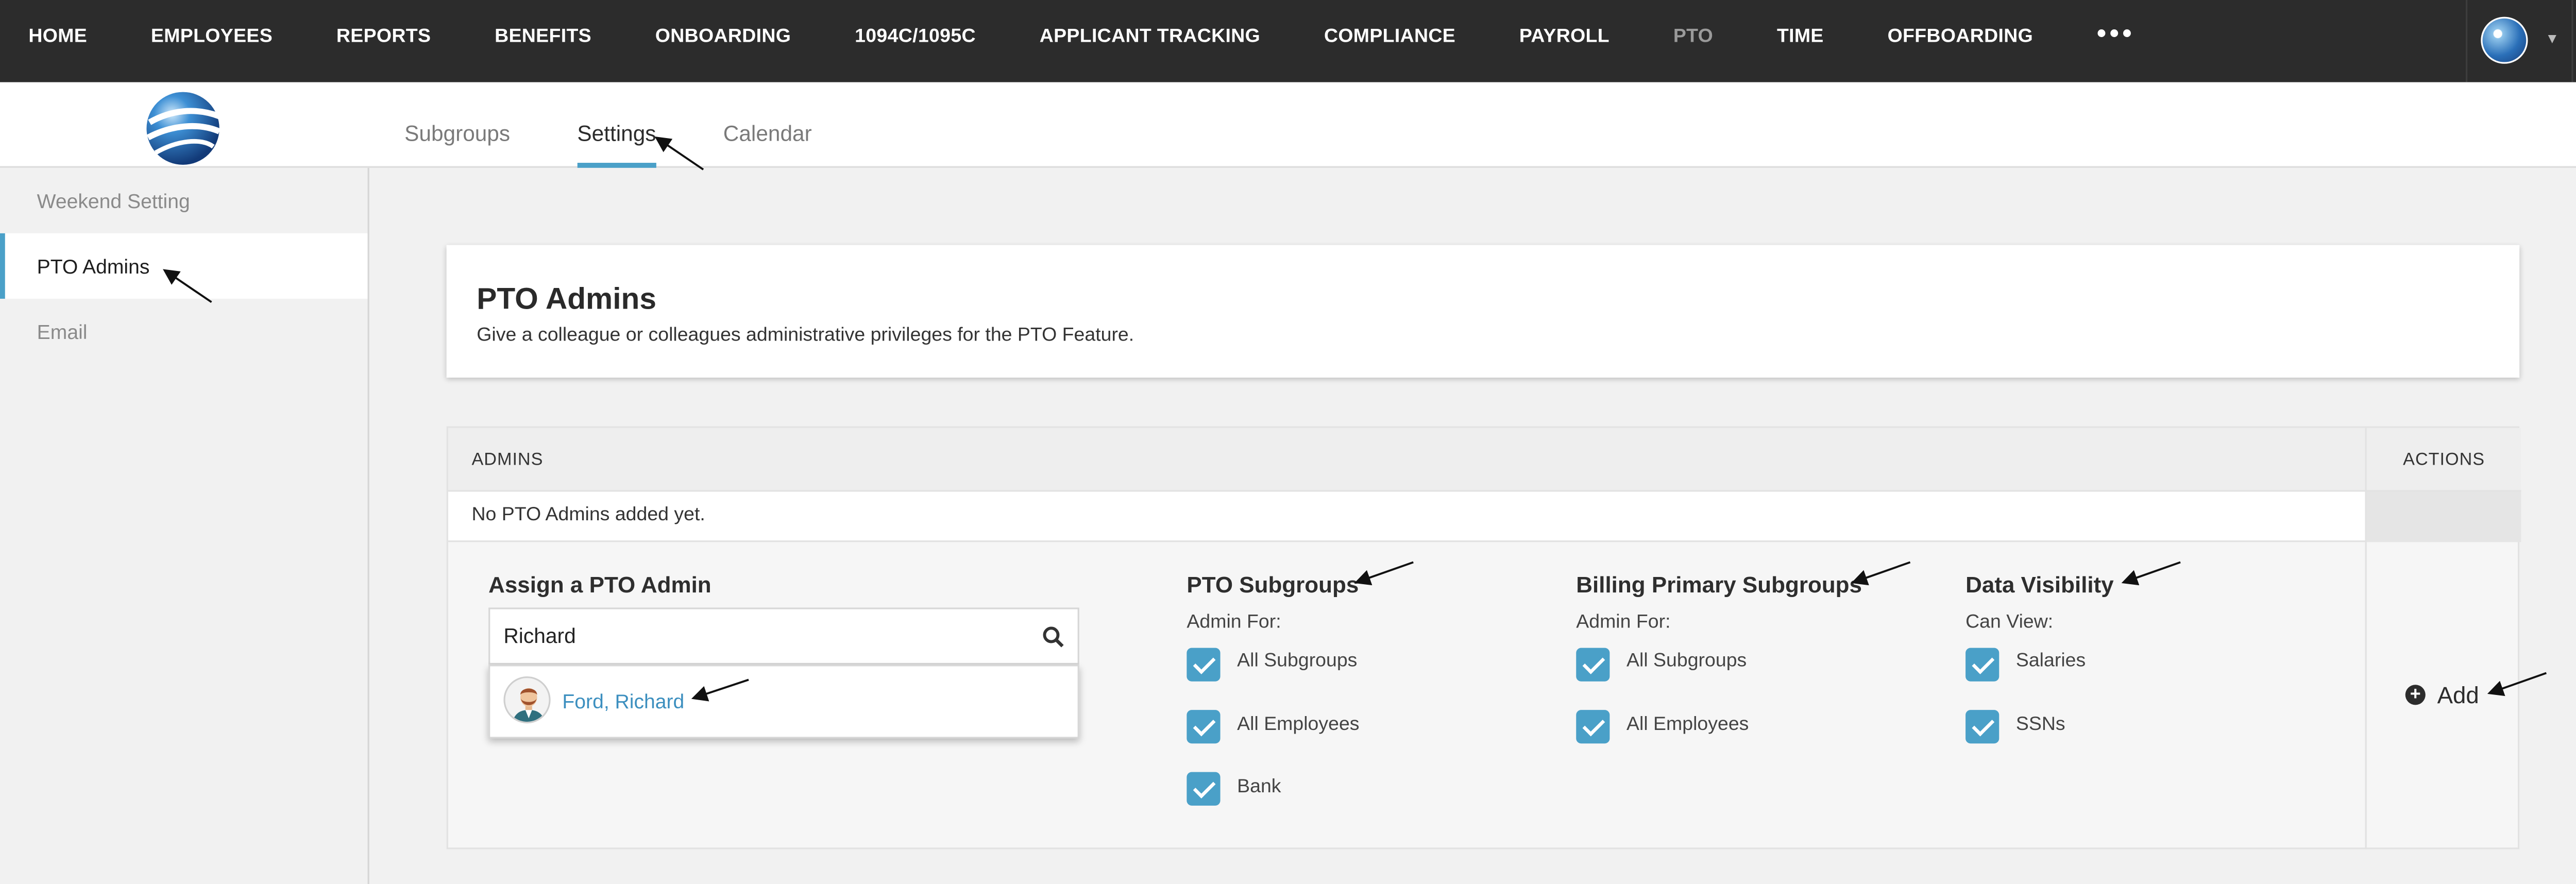 The image size is (2576, 884). Describe the element at coordinates (720, 690) in the screenshot. I see `arrow-search-result` at that location.